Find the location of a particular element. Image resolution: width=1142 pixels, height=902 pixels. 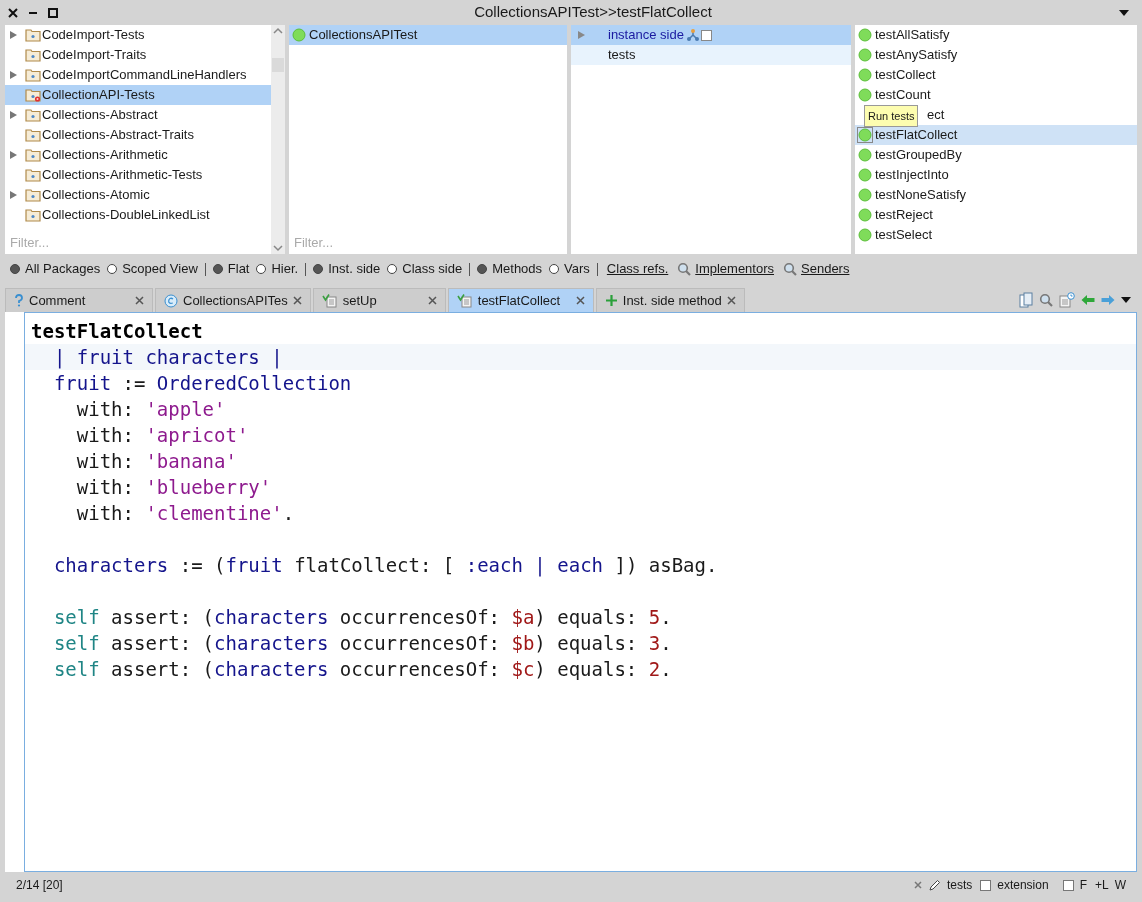

package-item: Collections-Arithmetic is located at coordinates (138, 155).